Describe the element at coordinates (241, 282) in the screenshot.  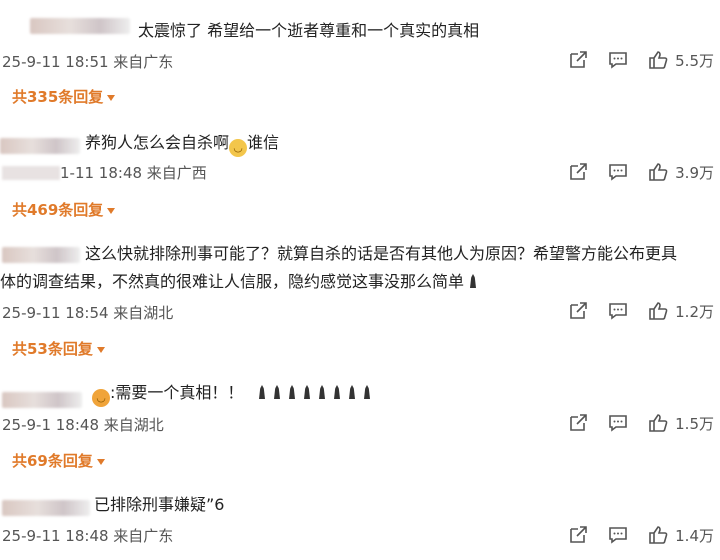
I see `comment-text-line2: 体的调查结果，不然真的很难让人信服，隐约感觉这事没那么简单` at that location.